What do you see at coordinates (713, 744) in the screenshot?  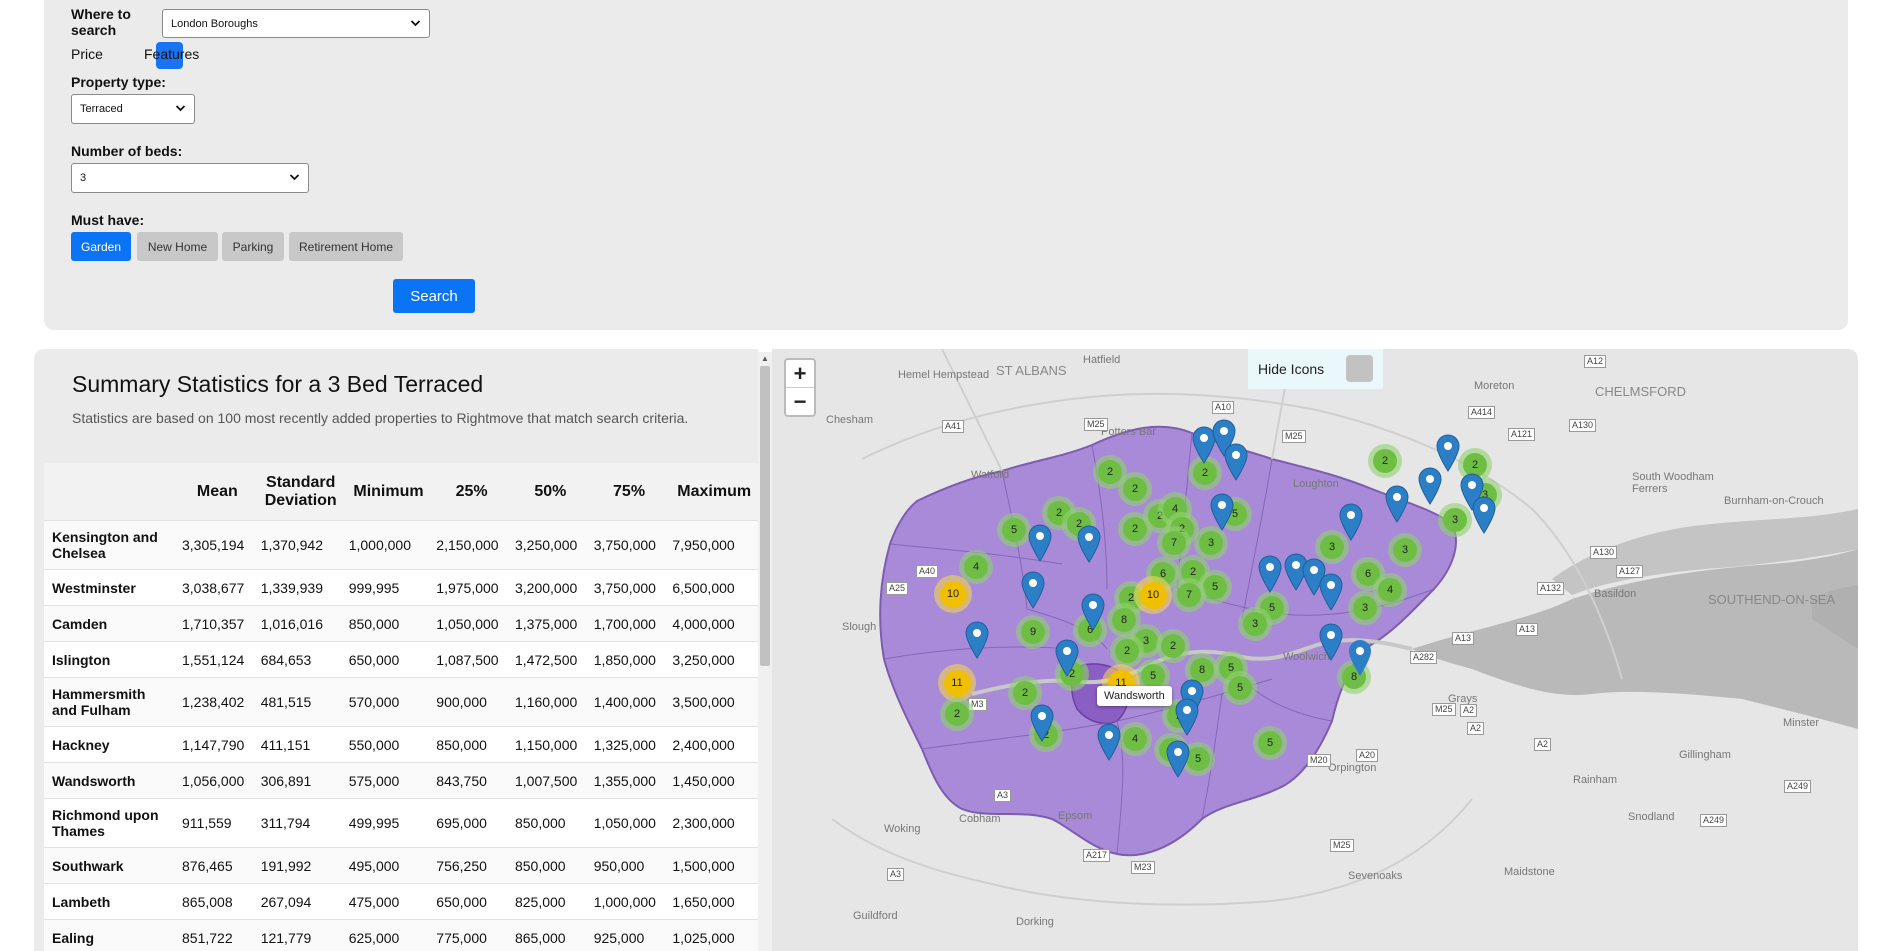 I see `stat-cell-max: 2,400,000` at bounding box center [713, 744].